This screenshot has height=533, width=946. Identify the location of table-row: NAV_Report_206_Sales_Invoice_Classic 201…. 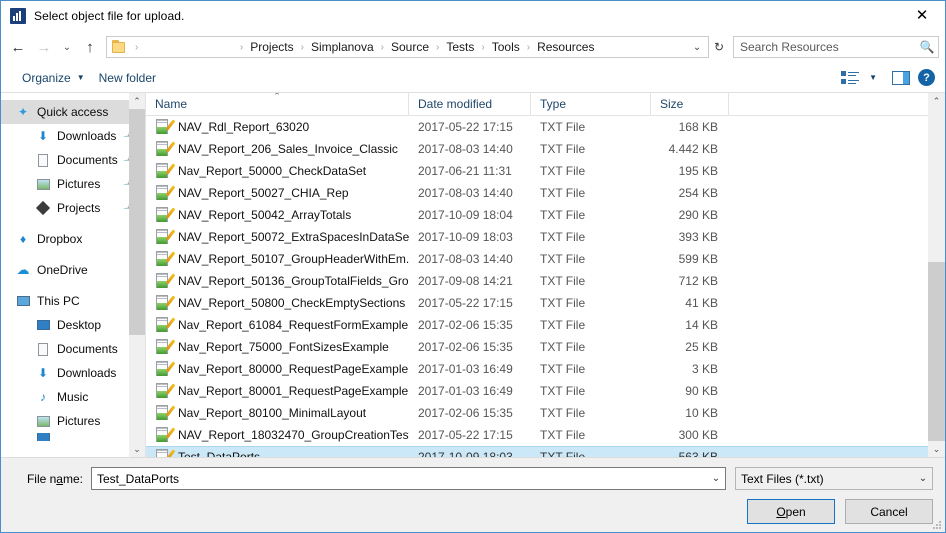
(545, 149).